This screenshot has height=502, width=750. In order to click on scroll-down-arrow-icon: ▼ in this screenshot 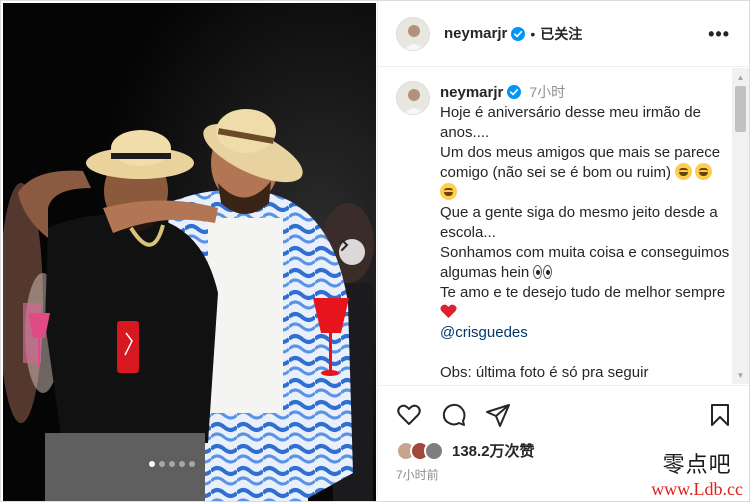, I will do `click(740, 375)`.